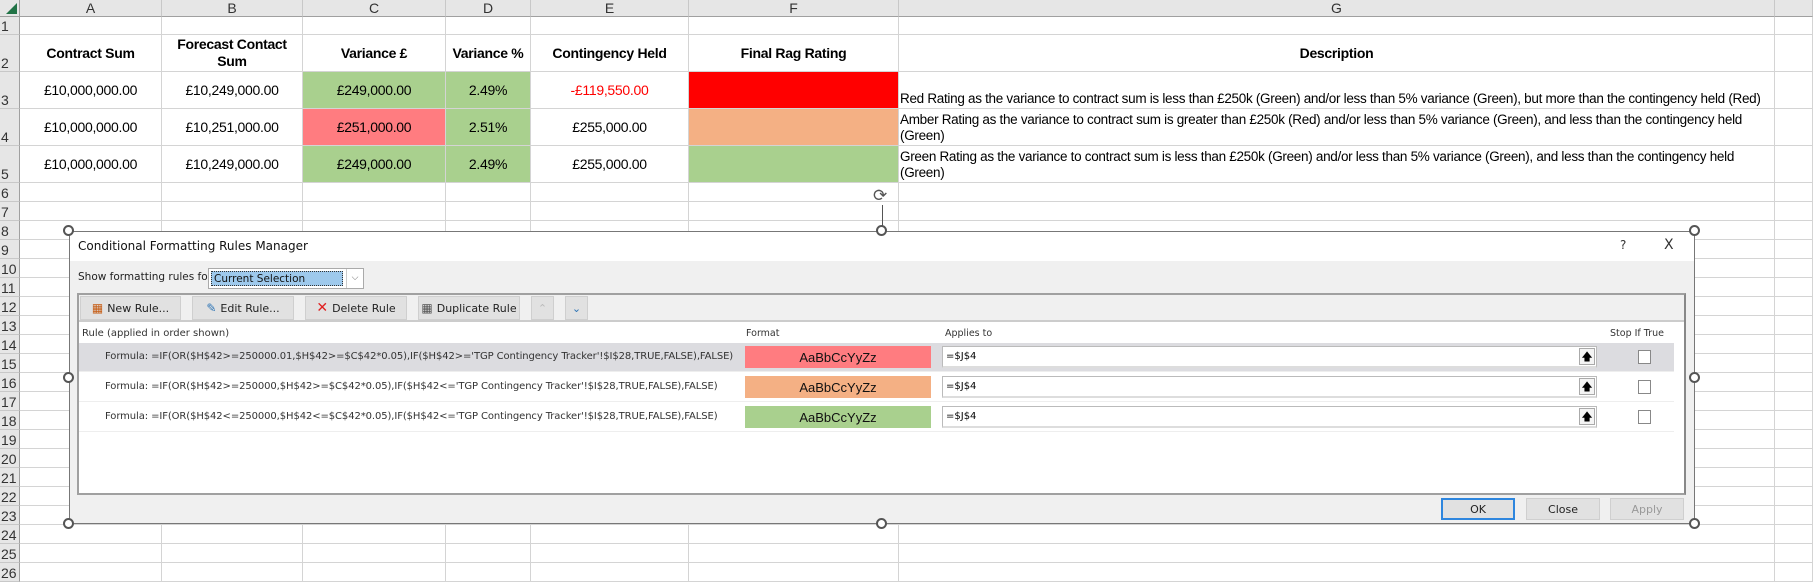  What do you see at coordinates (469, 308) in the screenshot?
I see `duplicate-rule-button: ▦ Duplicate Rule` at bounding box center [469, 308].